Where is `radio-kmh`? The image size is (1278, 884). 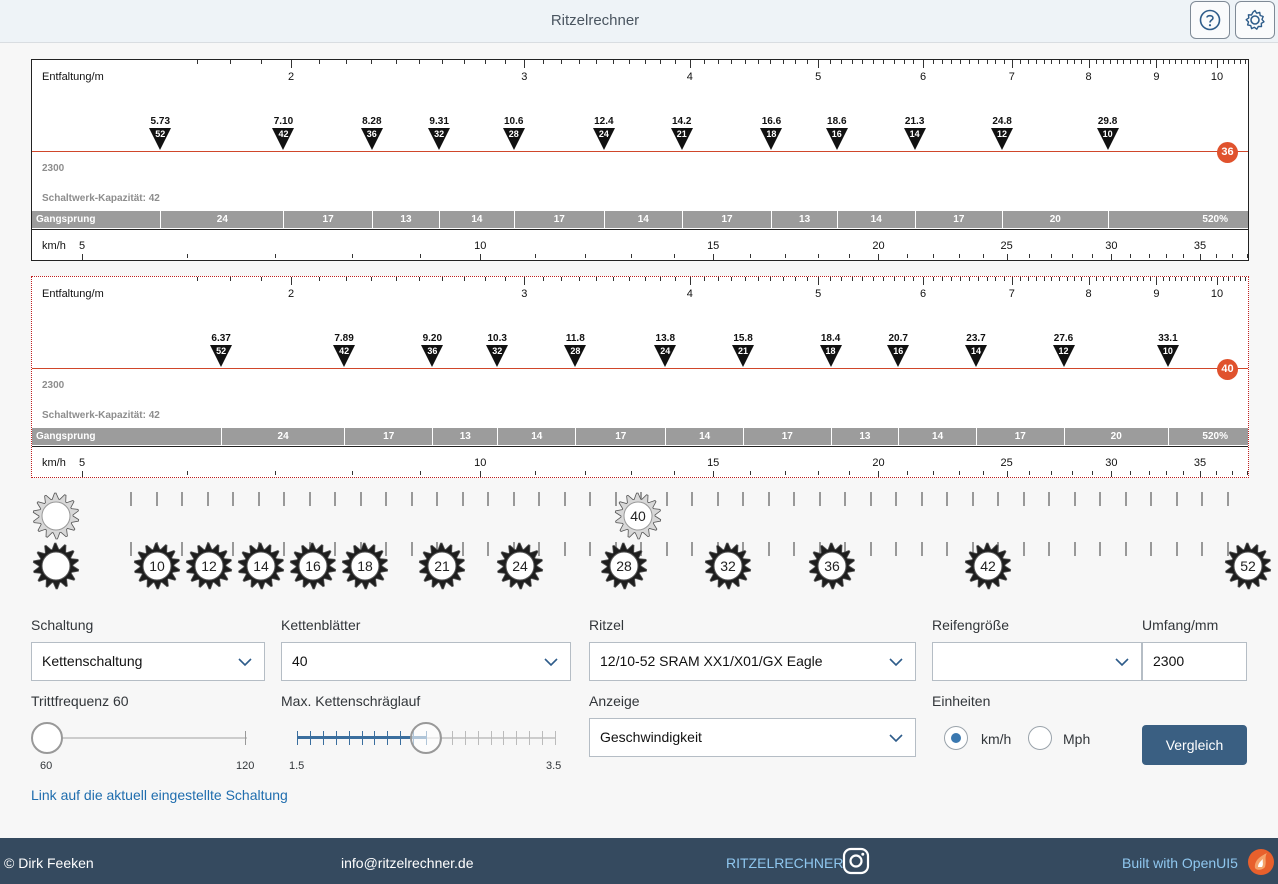
radio-kmh is located at coordinates (956, 738).